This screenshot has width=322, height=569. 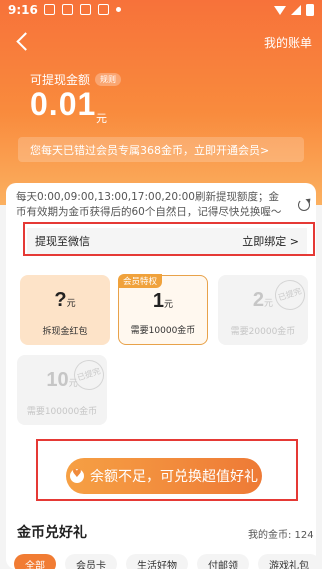 I want to click on tab-all: 全部, so click(x=35, y=561).